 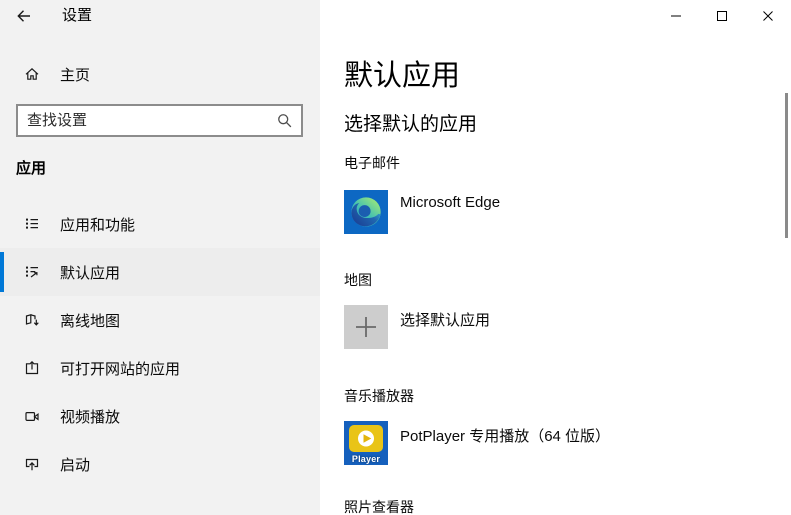 I want to click on home-icon, so click(x=32, y=74).